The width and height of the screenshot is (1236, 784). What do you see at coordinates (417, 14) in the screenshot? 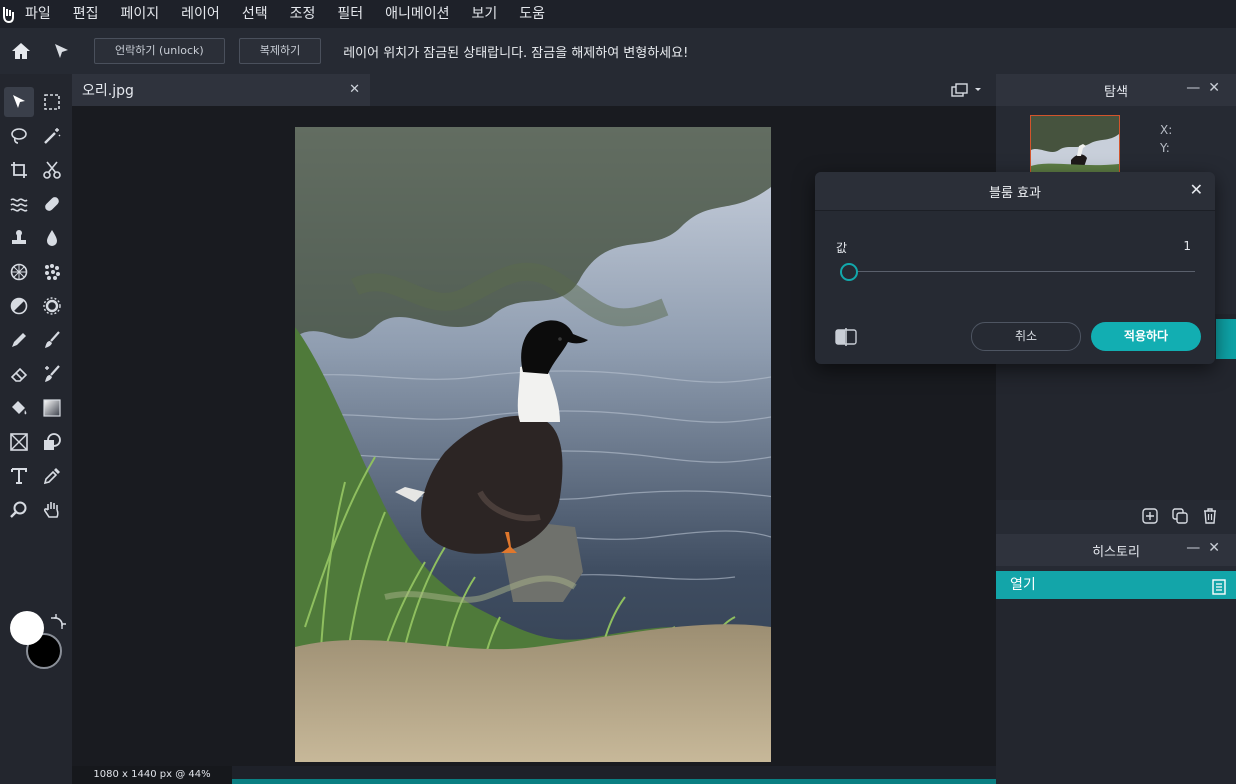
I see `menu-animation: 애니메이션` at bounding box center [417, 14].